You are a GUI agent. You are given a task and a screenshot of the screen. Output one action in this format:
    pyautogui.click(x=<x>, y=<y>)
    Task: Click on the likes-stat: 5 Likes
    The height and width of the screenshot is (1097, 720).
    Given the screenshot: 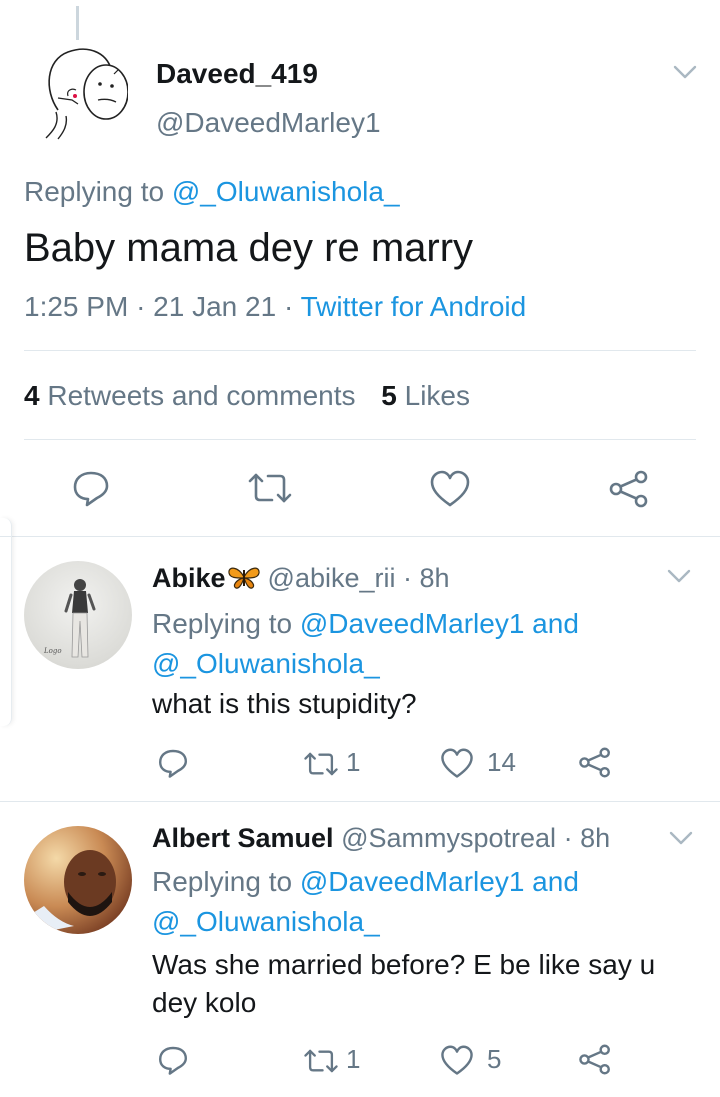 What is the action you would take?
    pyautogui.click(x=425, y=395)
    